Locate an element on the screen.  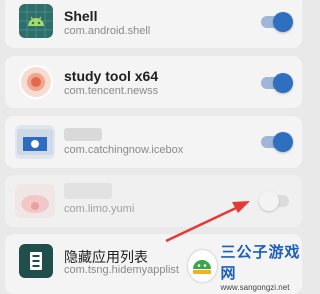
watermark-url: www.sangongzi.net is located at coordinates (255, 287).